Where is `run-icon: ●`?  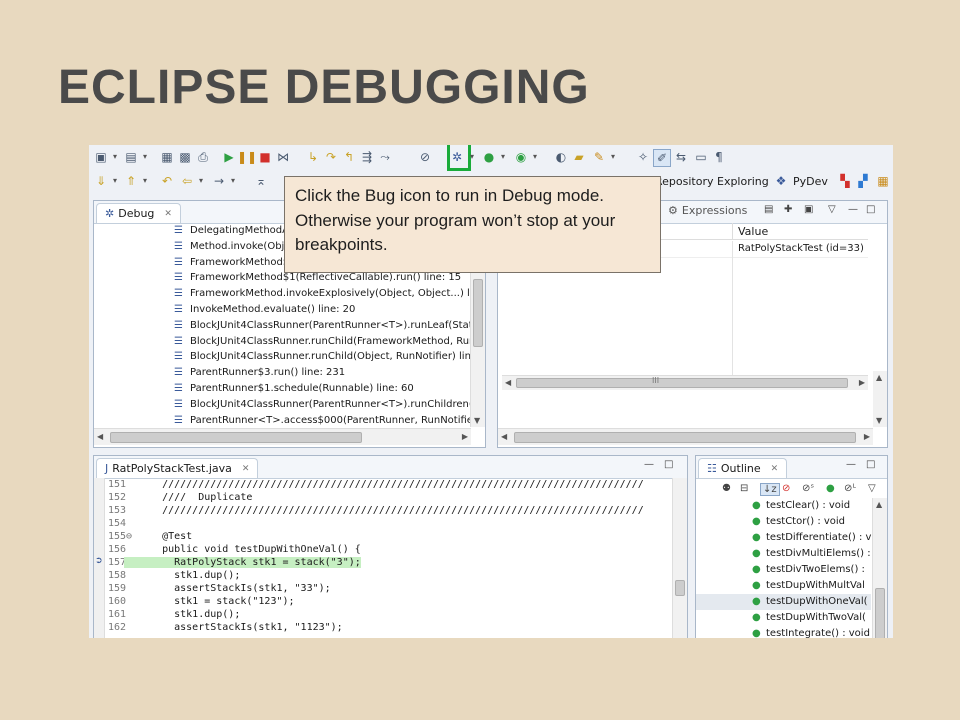
run-icon: ● is located at coordinates (489, 157).